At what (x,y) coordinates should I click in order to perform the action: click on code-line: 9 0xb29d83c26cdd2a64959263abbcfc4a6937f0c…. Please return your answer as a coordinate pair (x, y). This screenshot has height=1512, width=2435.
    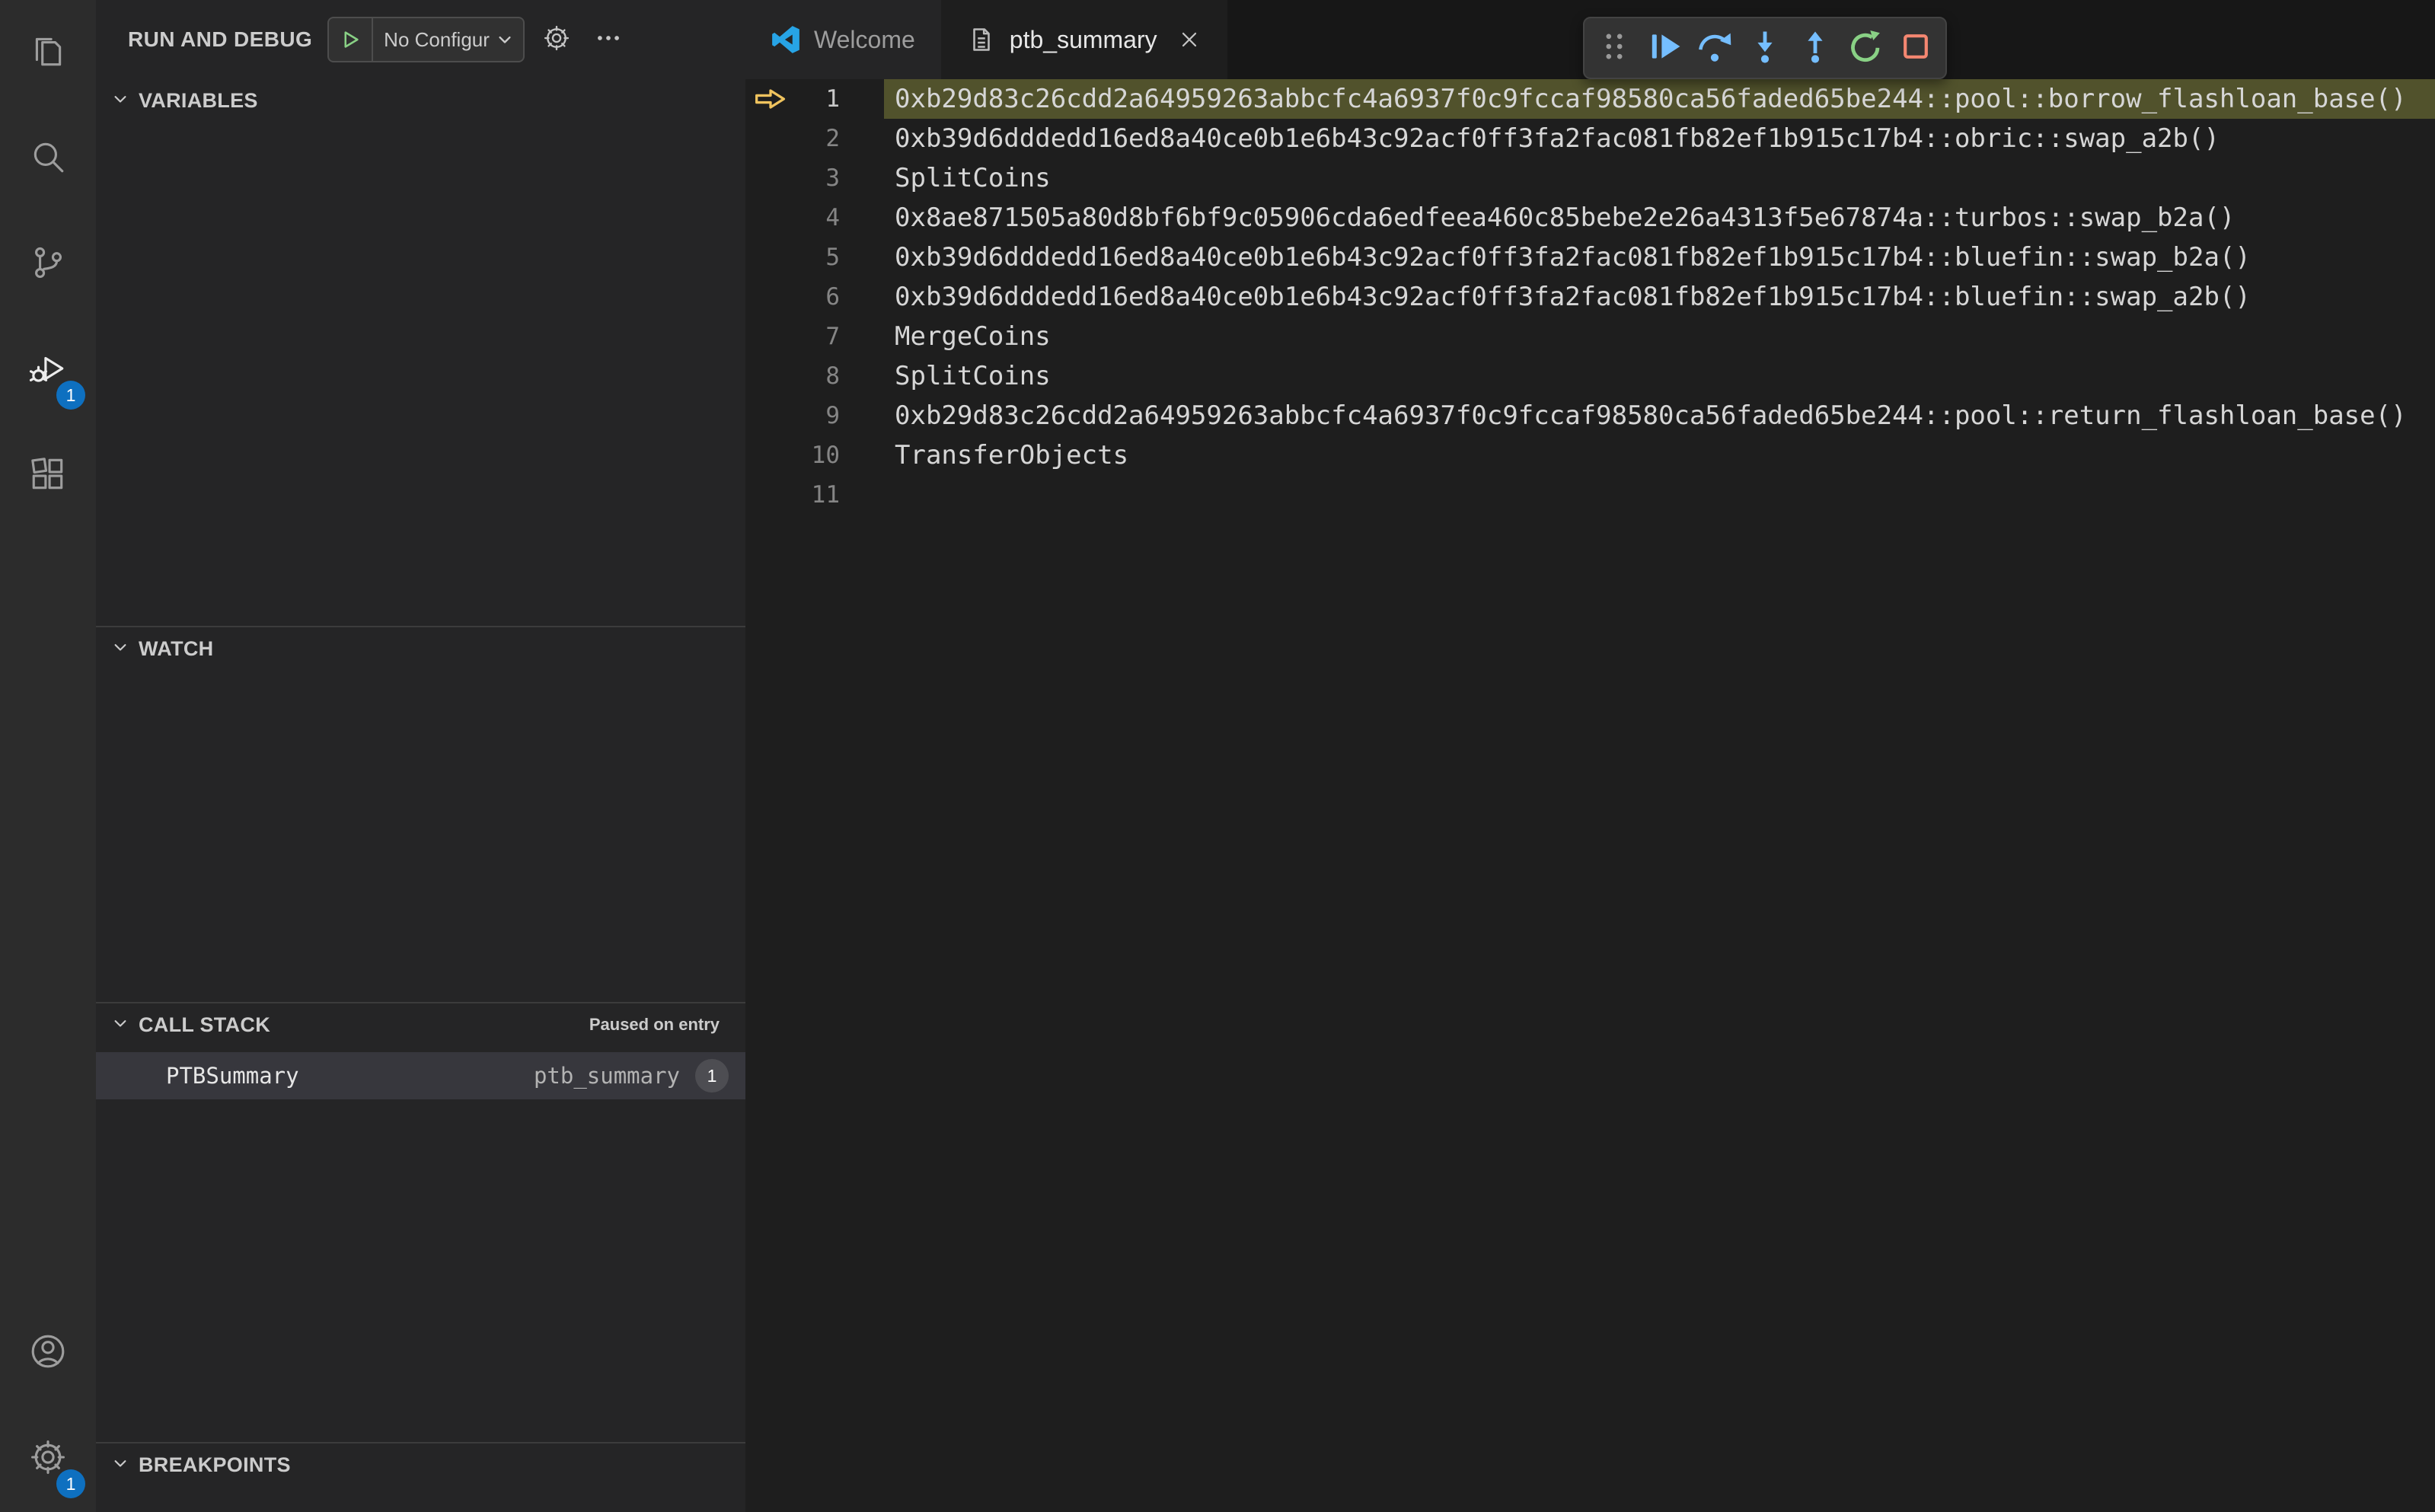
    Looking at the image, I should click on (1590, 415).